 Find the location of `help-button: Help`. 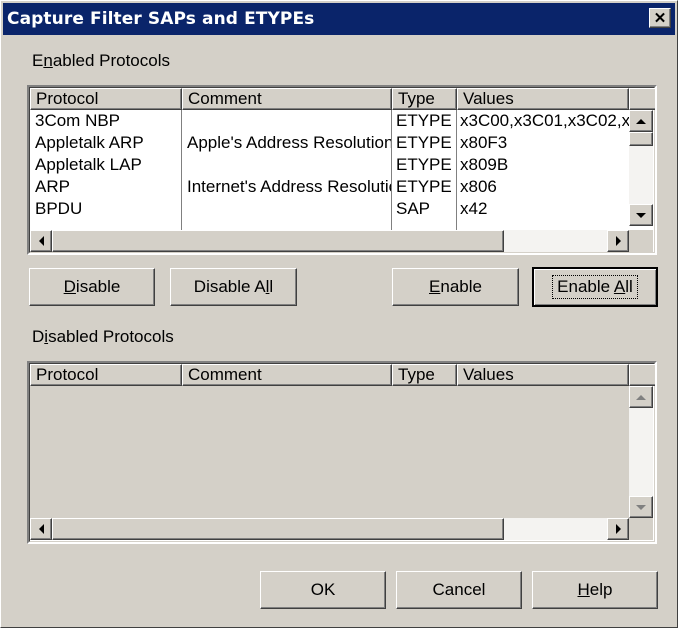

help-button: Help is located at coordinates (595, 590).